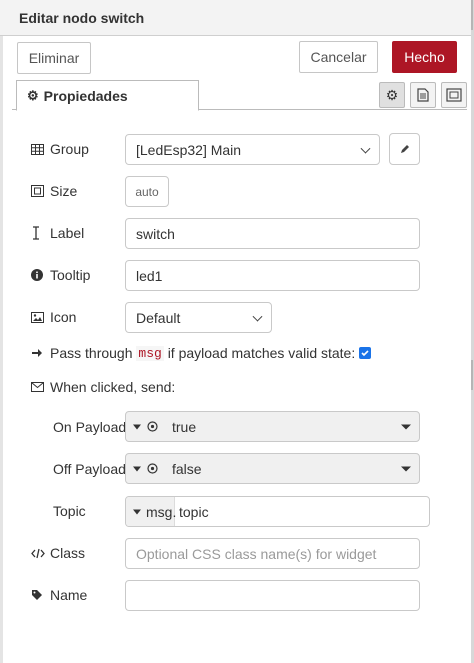 Image resolution: width=474 pixels, height=663 pixels. Describe the element at coordinates (472, 15) in the screenshot. I see `scroll-notch-top` at that location.